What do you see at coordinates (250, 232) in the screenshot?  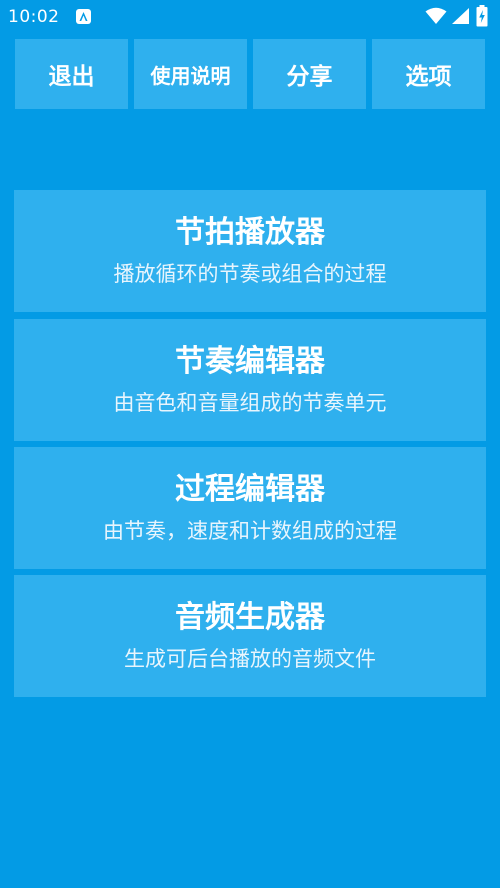 I see `card-title: 节拍播放器` at bounding box center [250, 232].